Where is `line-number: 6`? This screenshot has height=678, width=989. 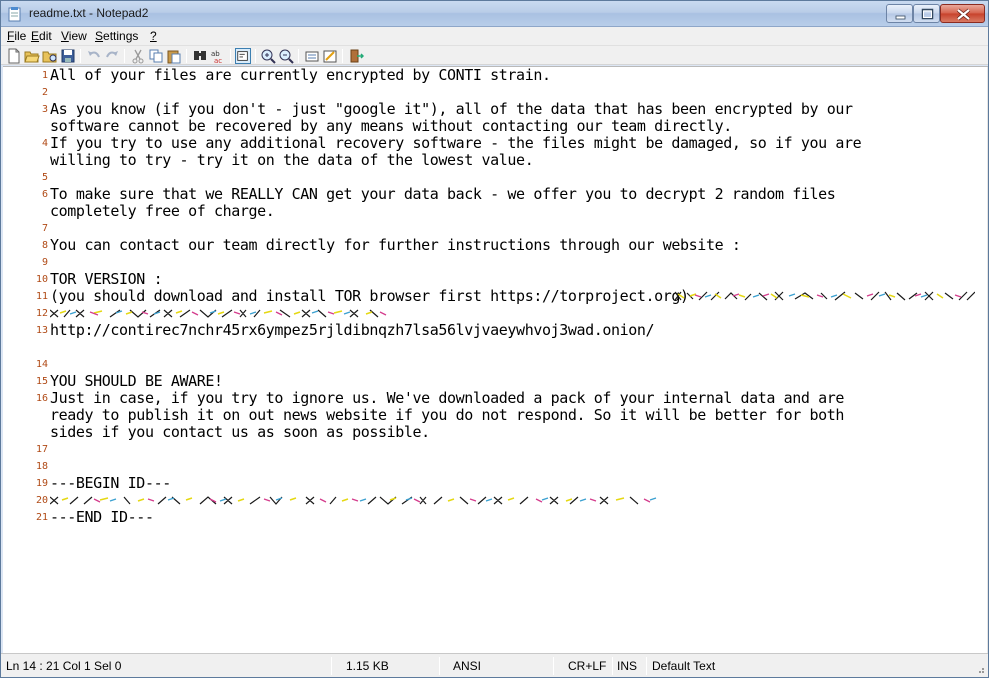
line-number: 6 is located at coordinates (44, 194).